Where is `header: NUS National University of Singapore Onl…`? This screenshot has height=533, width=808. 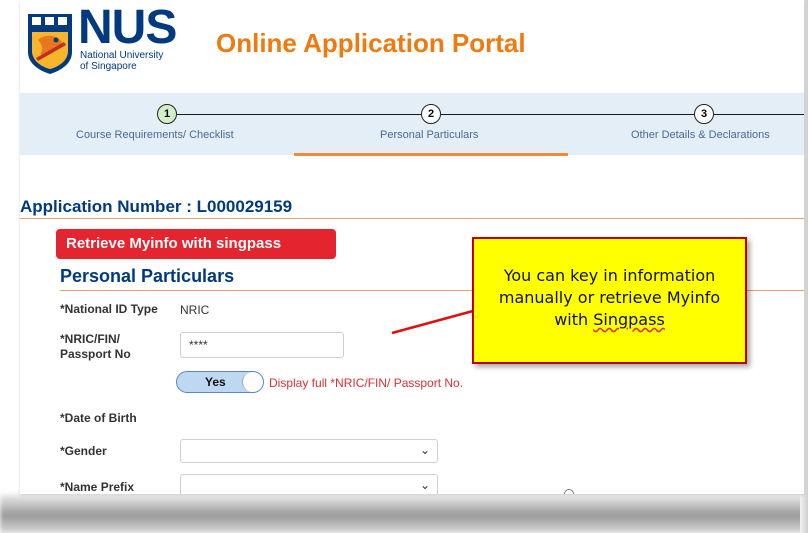
header: NUS National University of Singapore Onl… is located at coordinates (412, 40).